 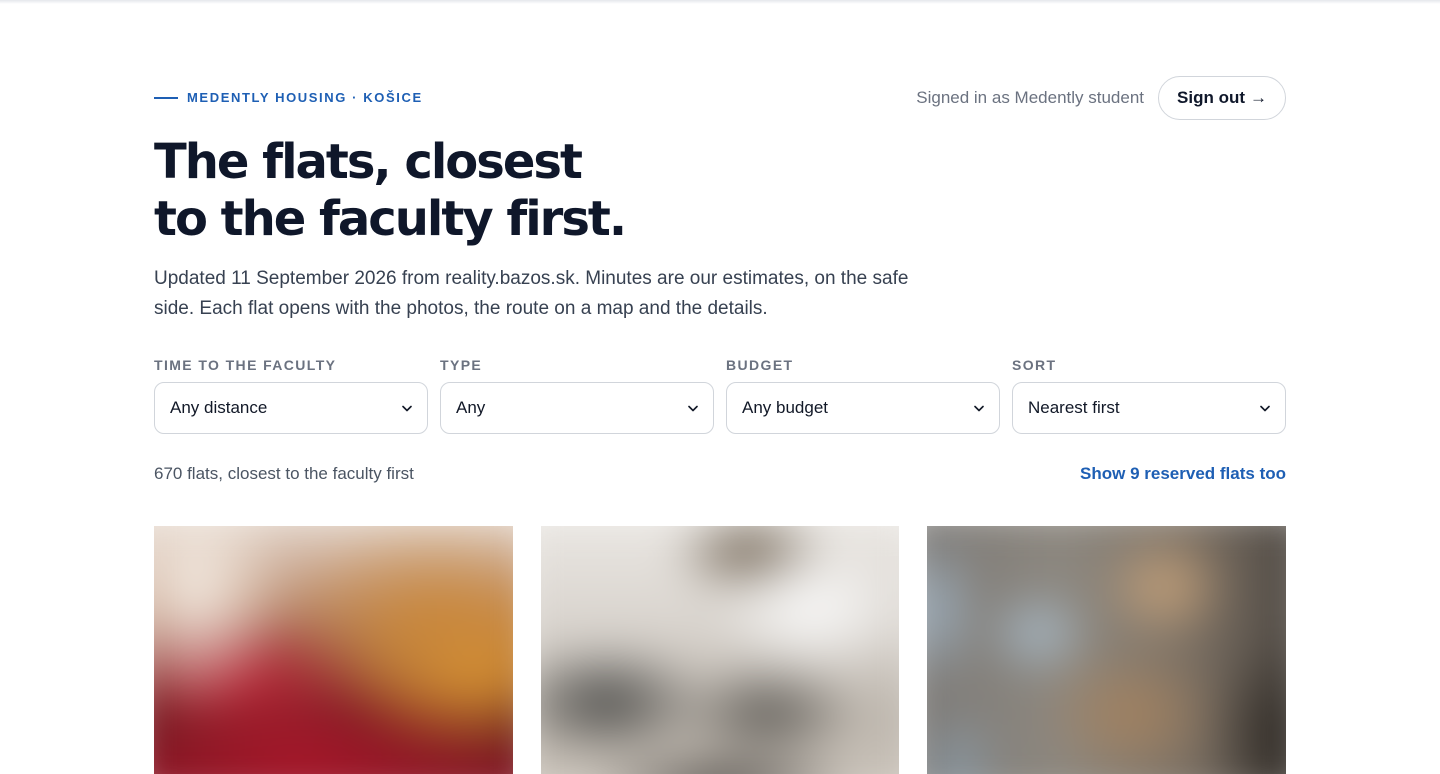 What do you see at coordinates (219, 407) in the screenshot?
I see `time-select-value: Any distance` at bounding box center [219, 407].